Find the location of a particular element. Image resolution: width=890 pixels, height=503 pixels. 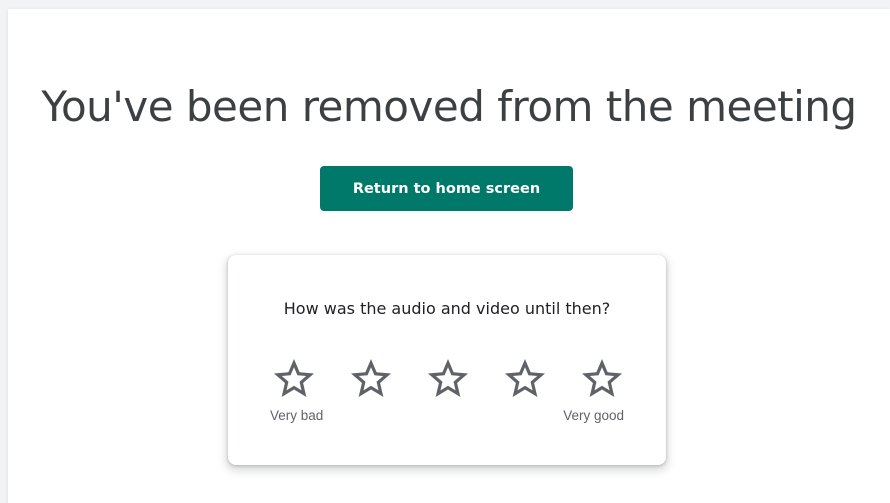

rating-star-2-button is located at coordinates (371, 379).